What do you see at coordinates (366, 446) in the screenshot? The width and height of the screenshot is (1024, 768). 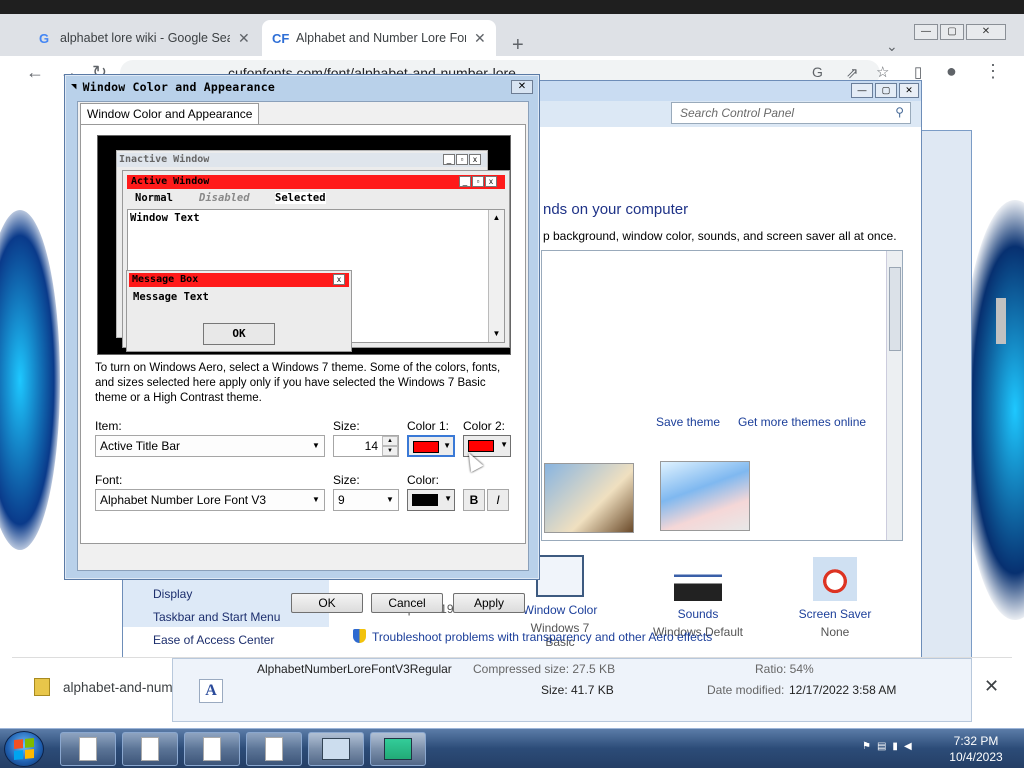 I see `size-spinner: 14 ▲ ▼` at bounding box center [366, 446].